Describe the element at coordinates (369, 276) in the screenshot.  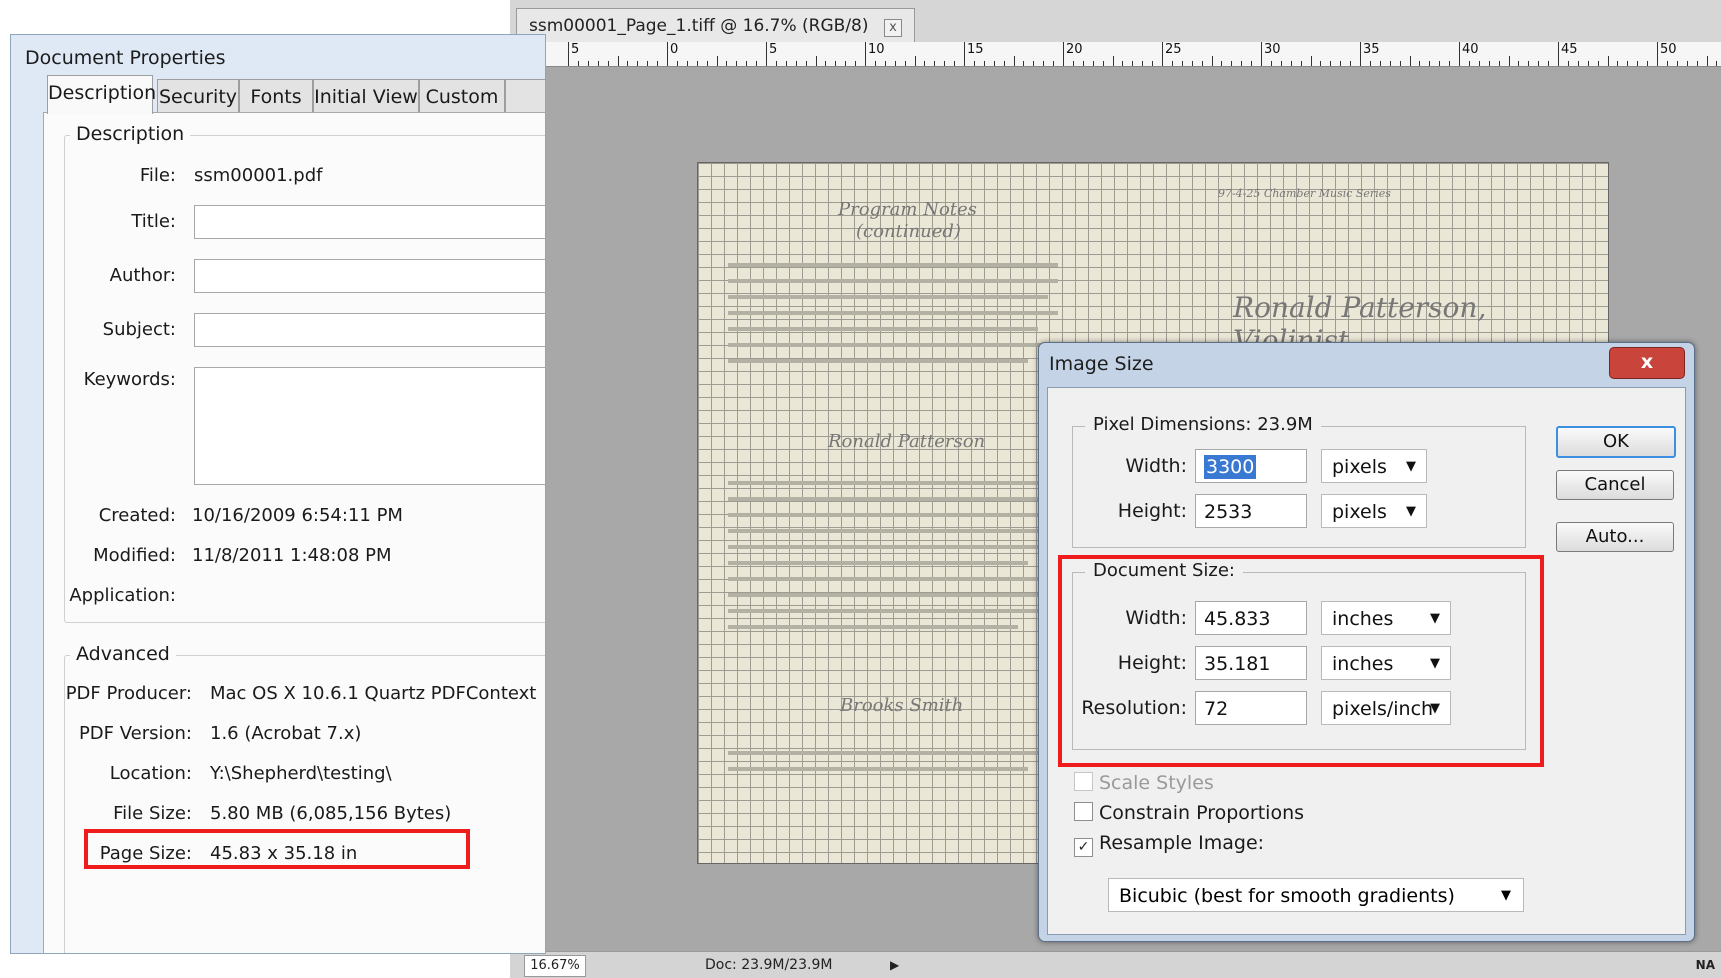
I see `author-field` at that location.